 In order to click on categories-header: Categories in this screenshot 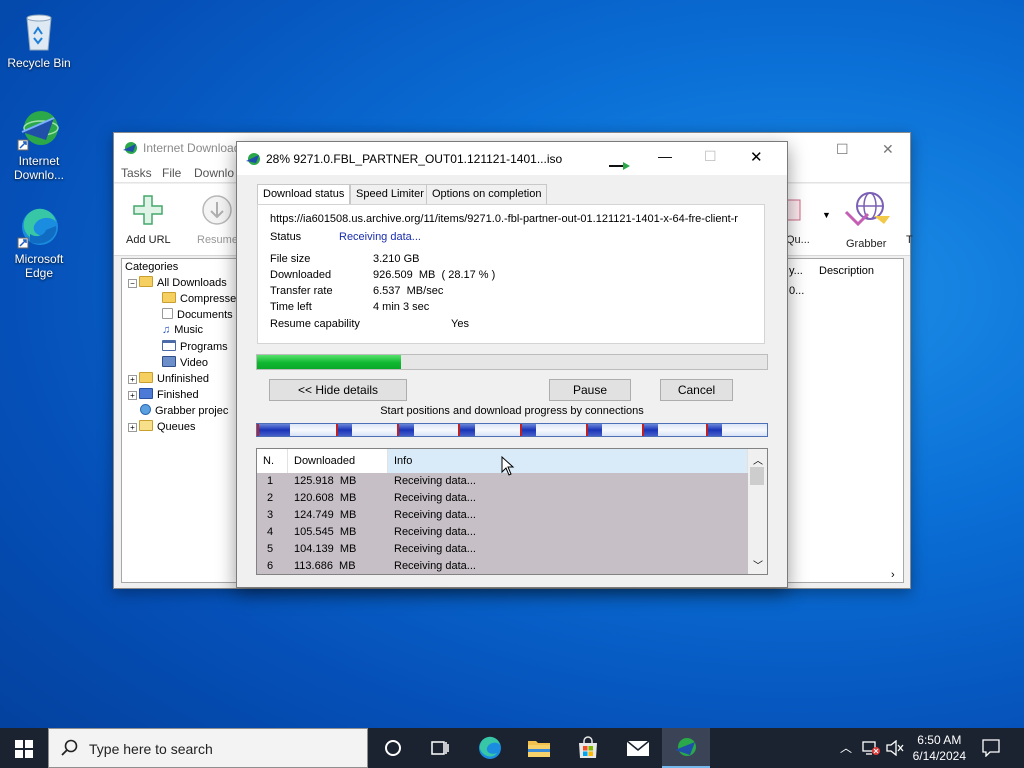, I will do `click(152, 267)`.